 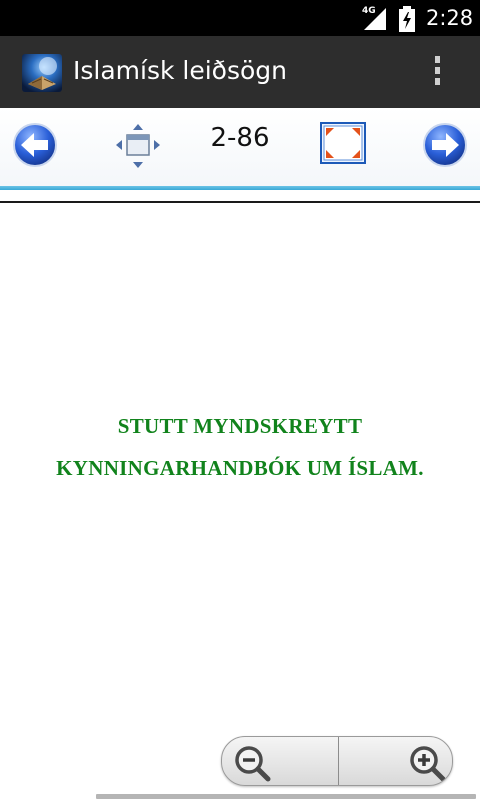 I want to click on document-title-line-2: KYNNINGARHANDBÓK UM ÍSLAM., so click(x=240, y=468).